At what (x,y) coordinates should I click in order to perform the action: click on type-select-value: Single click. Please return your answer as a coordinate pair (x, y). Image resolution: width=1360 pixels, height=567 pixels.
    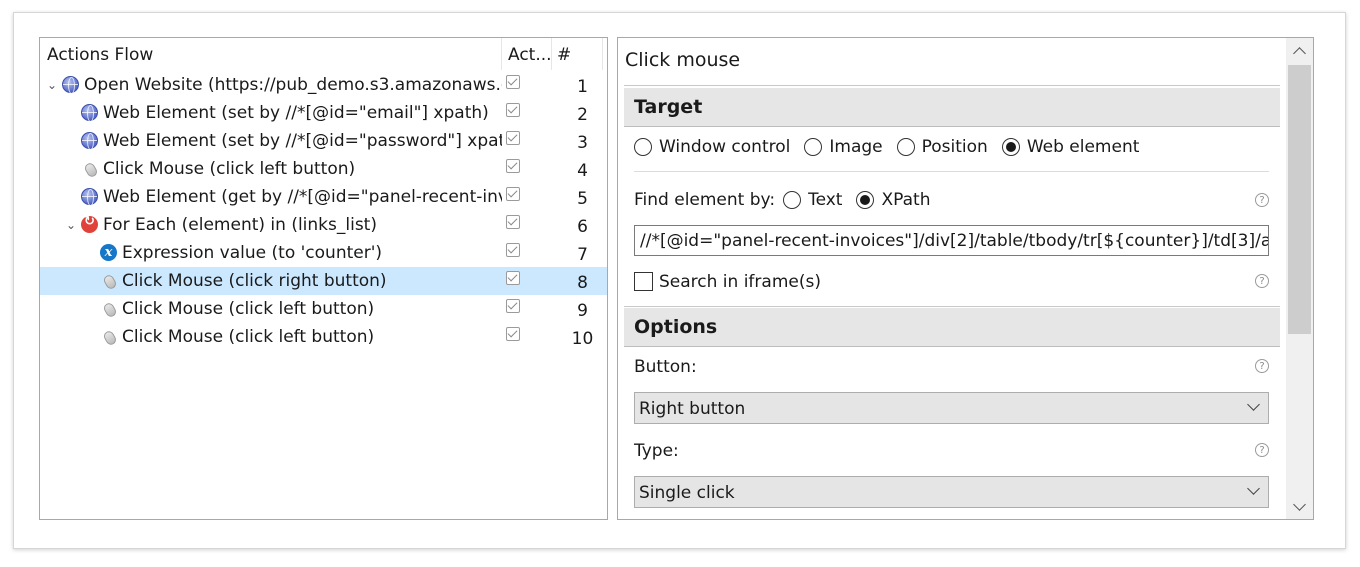
    Looking at the image, I should click on (687, 493).